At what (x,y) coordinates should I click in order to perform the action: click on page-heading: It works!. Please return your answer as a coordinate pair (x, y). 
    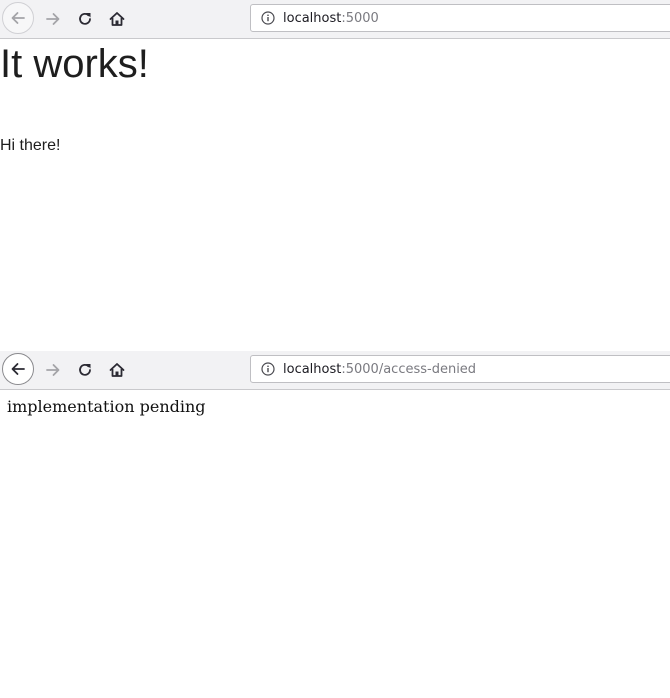
    Looking at the image, I should click on (74, 64).